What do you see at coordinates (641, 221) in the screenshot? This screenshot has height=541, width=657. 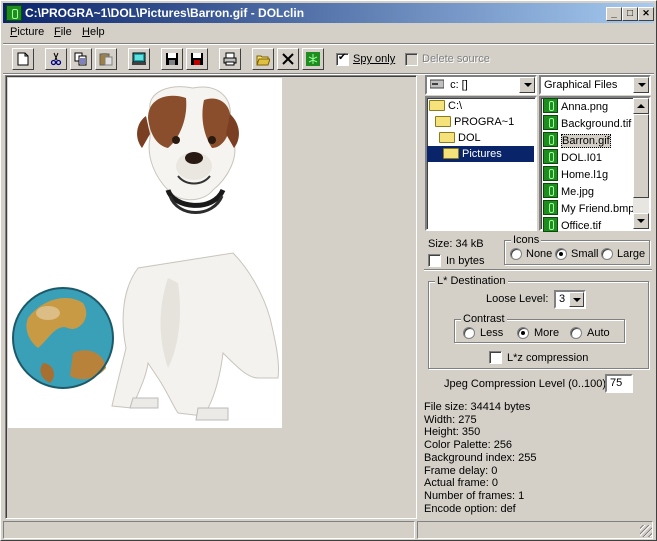 I see `scroll-down-button` at bounding box center [641, 221].